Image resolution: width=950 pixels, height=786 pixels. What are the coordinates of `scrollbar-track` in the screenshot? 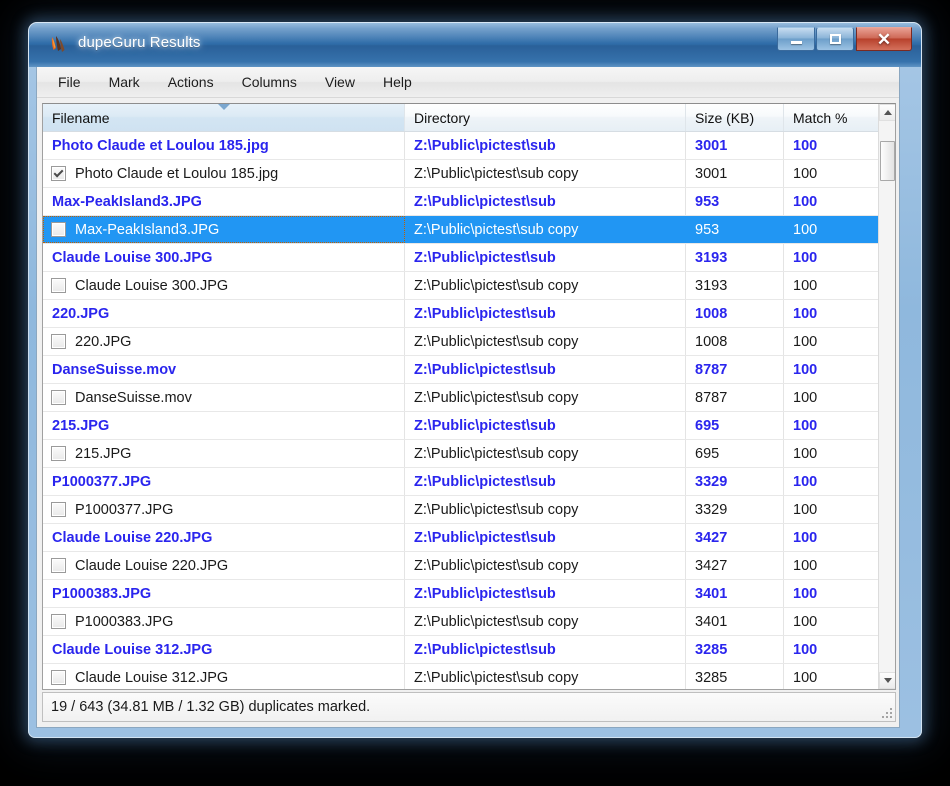 It's located at (887, 396).